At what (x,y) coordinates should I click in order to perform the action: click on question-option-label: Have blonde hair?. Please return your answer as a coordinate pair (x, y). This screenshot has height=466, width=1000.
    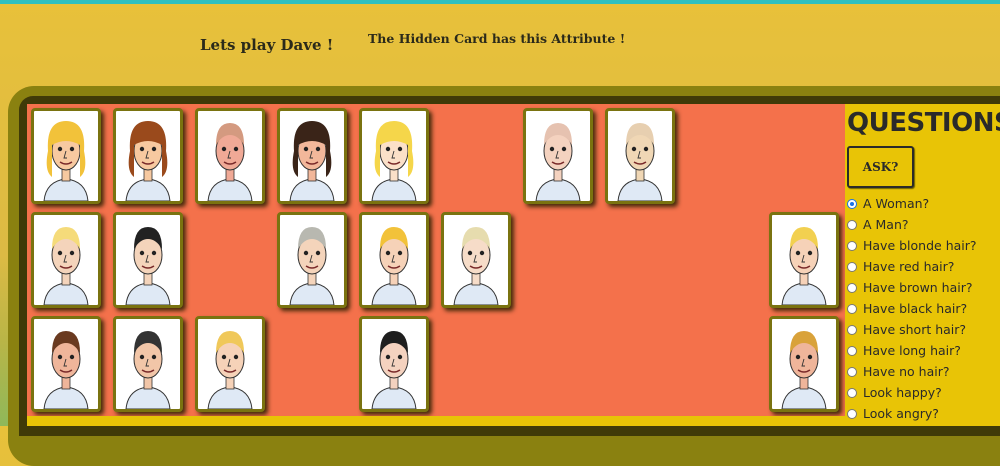
    Looking at the image, I should click on (920, 245).